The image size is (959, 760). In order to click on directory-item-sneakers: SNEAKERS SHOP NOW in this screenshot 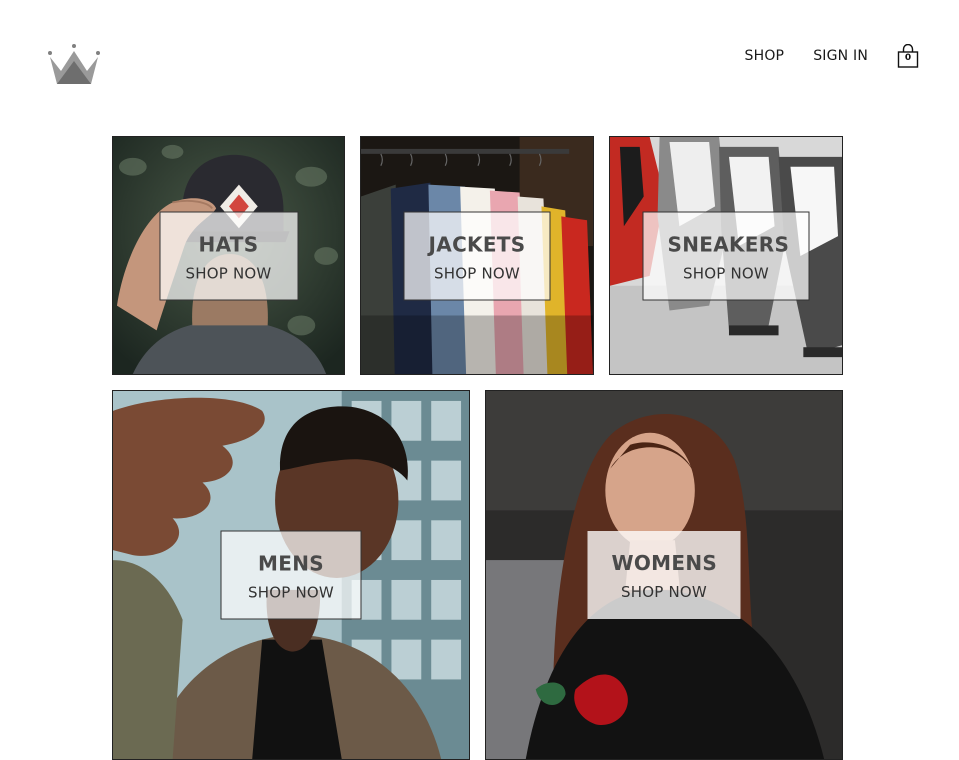, I will do `click(726, 255)`.